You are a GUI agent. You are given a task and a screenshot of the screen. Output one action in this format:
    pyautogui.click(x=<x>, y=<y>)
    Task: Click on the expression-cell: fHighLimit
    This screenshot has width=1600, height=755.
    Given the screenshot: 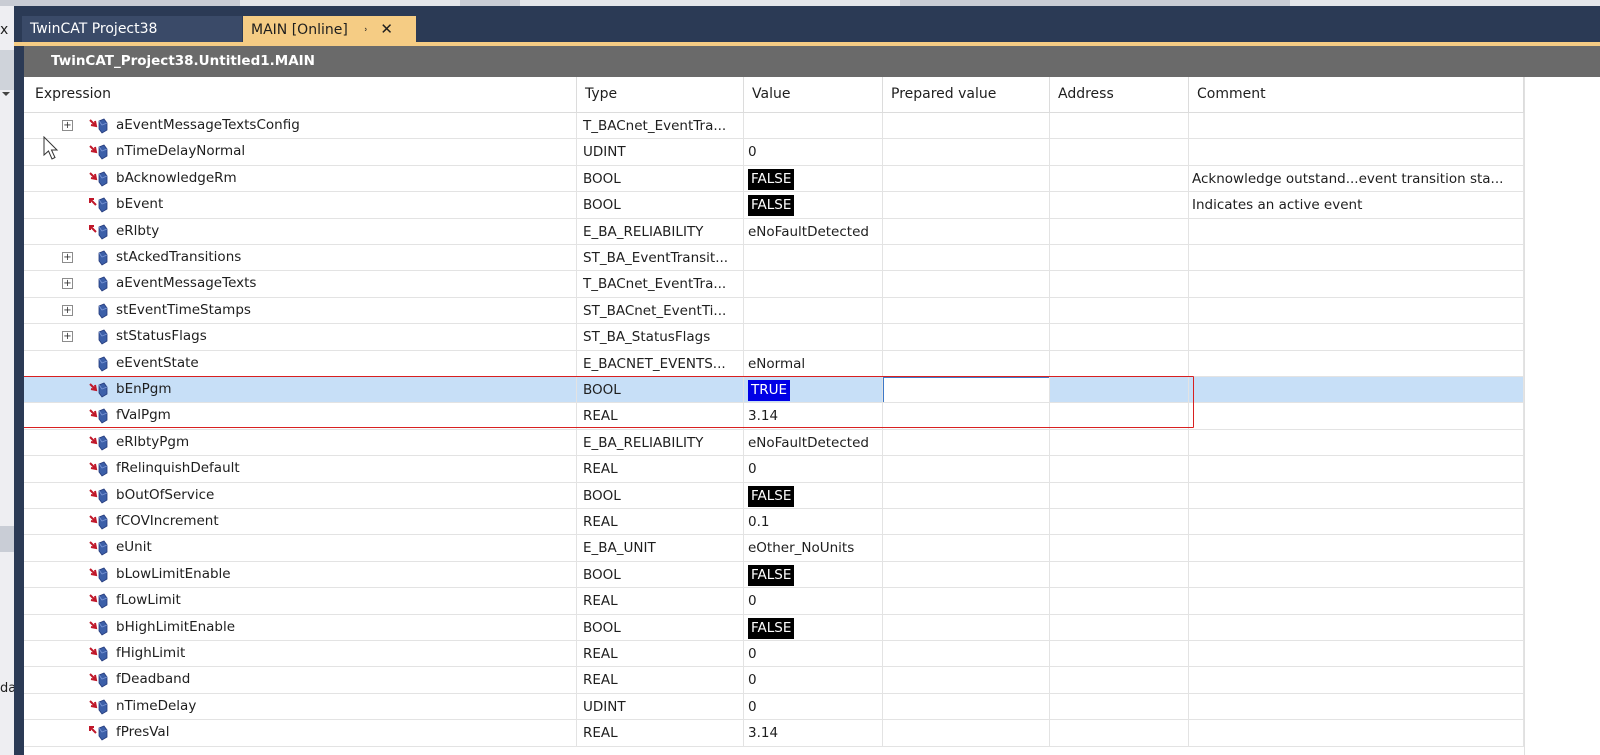 What is the action you would take?
    pyautogui.click(x=300, y=654)
    